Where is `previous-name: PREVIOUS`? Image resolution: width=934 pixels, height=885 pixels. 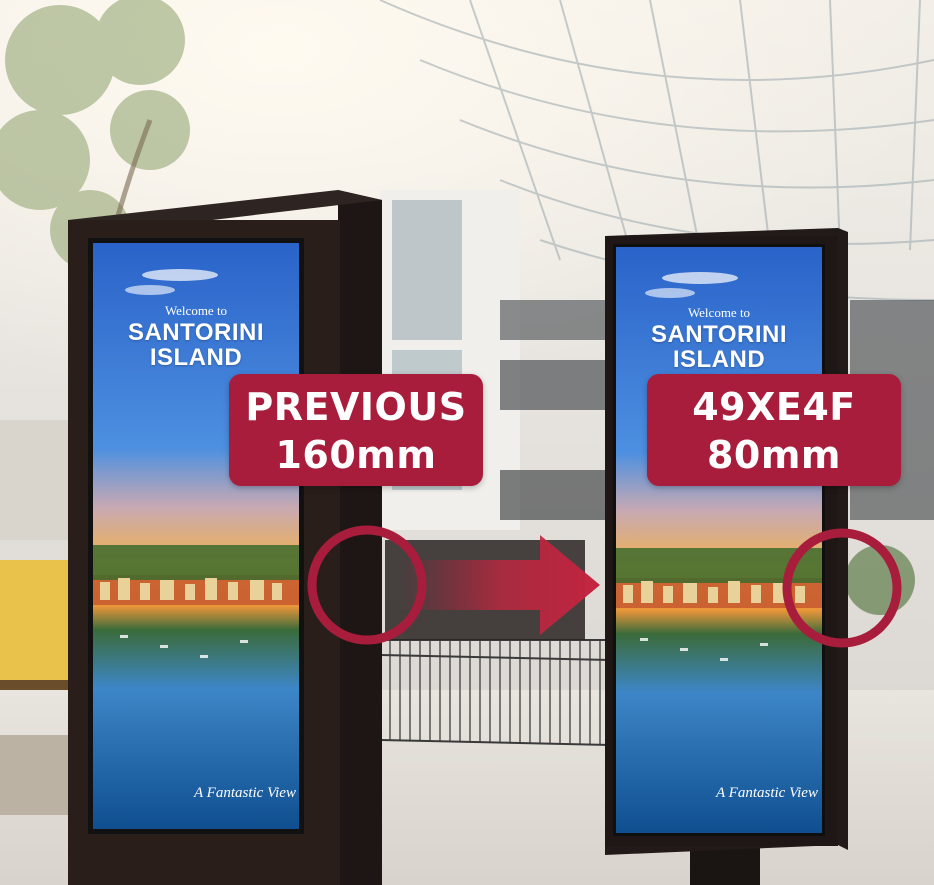
previous-name: PREVIOUS is located at coordinates (356, 407).